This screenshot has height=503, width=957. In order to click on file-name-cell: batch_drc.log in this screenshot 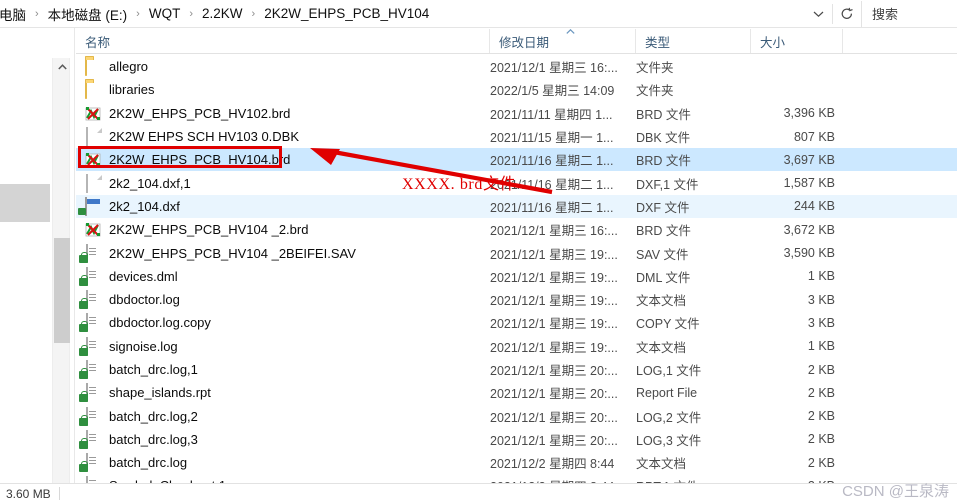, I will do `click(131, 462)`.